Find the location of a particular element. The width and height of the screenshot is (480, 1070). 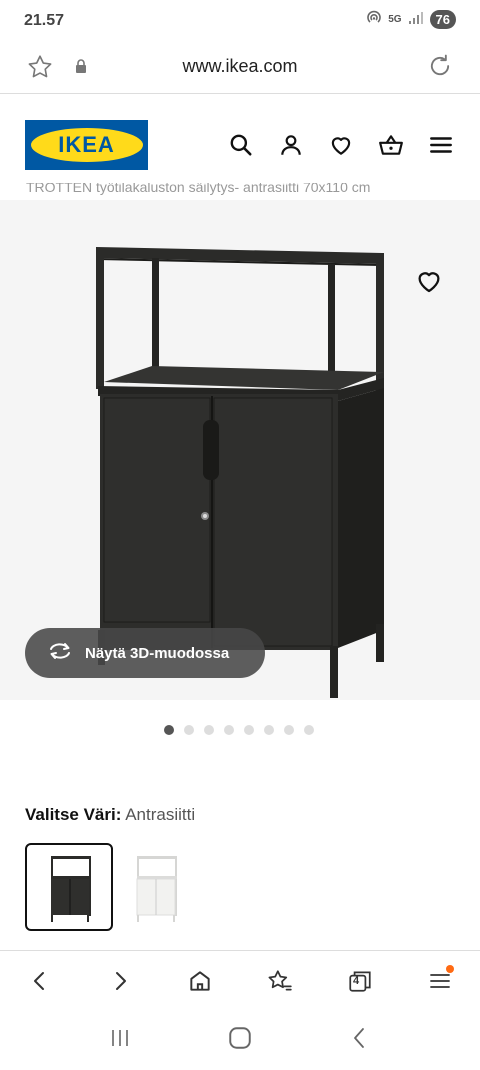

system-back-icon is located at coordinates (360, 1040).